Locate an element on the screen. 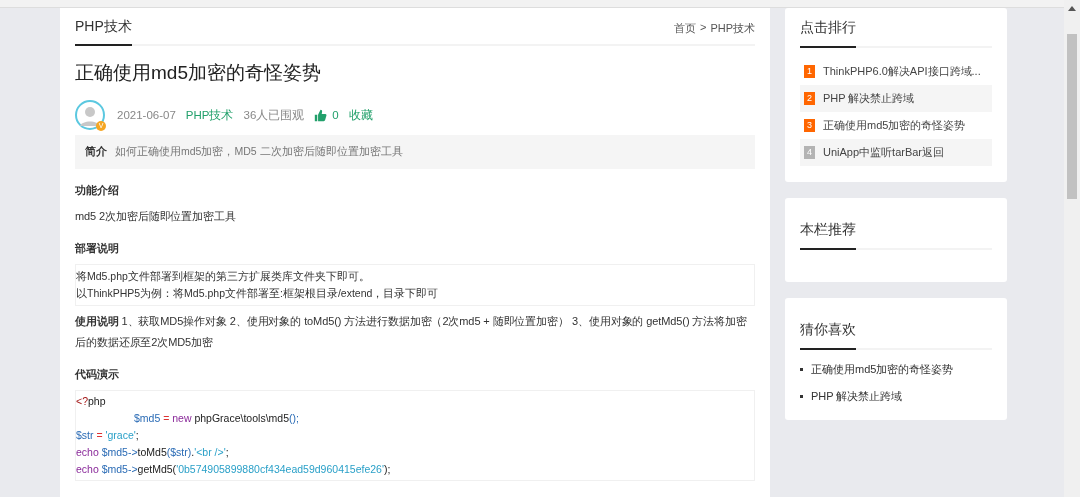 The width and height of the screenshot is (1080, 497). ranking-item: 4 UniApp中监听tarBar返回 is located at coordinates (896, 152).